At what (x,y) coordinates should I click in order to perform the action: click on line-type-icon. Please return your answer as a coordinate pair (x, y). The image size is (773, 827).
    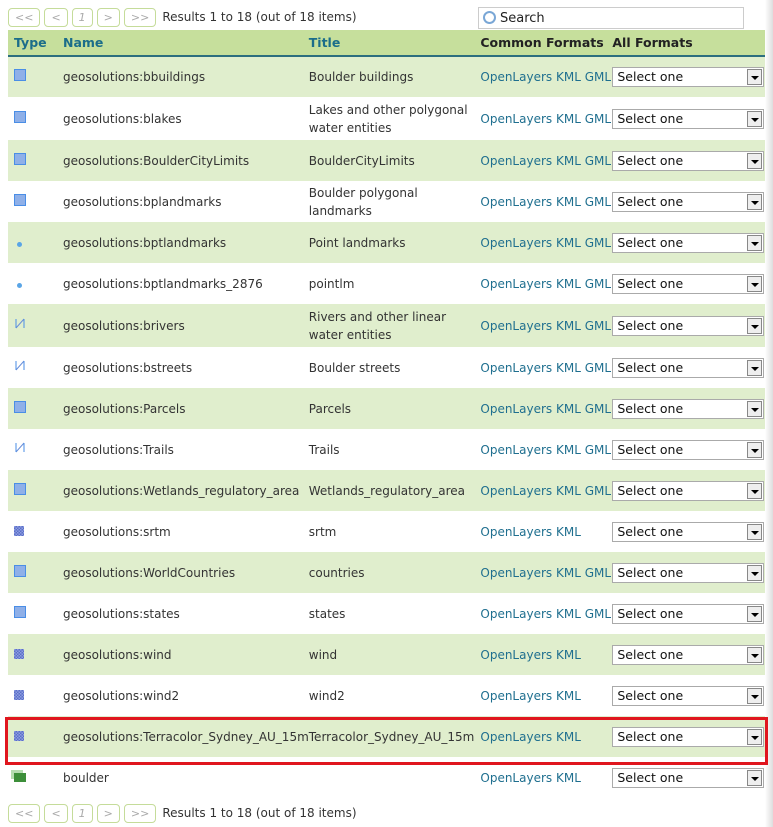
    Looking at the image, I should click on (20, 365).